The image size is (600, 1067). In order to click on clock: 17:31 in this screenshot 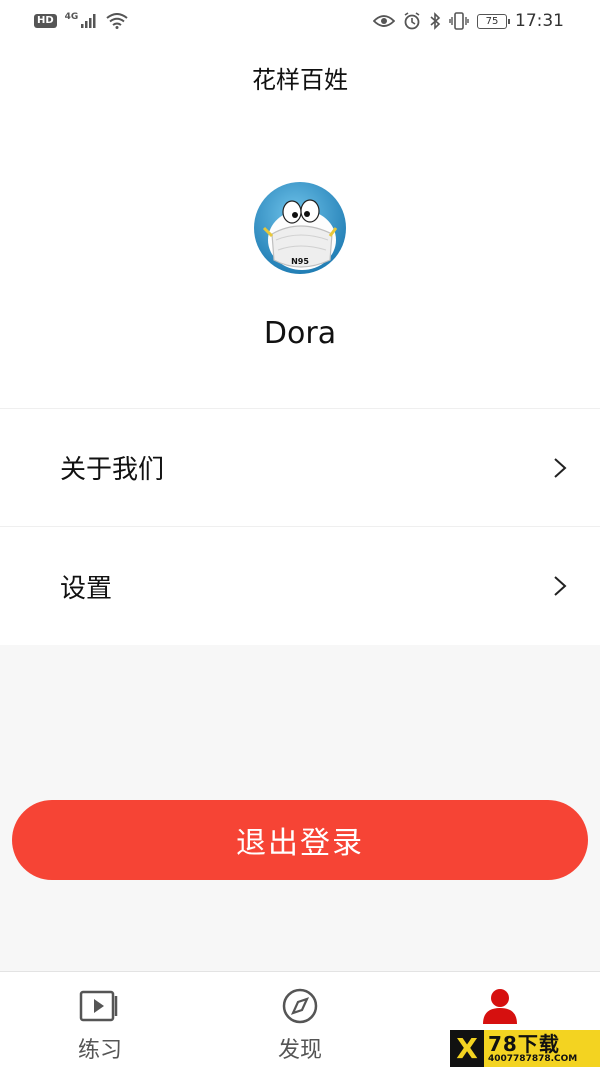, I will do `click(539, 21)`.